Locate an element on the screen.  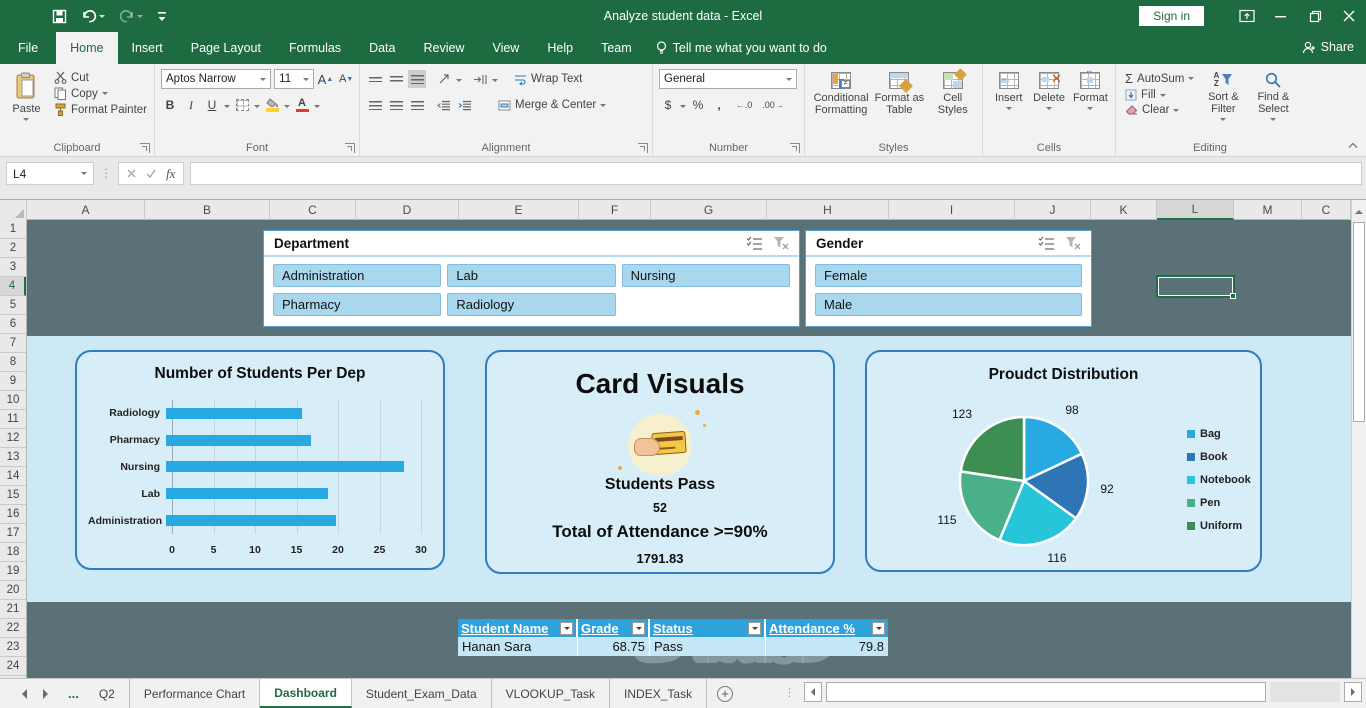
filter-dropdown-attendance is located at coordinates (878, 628).